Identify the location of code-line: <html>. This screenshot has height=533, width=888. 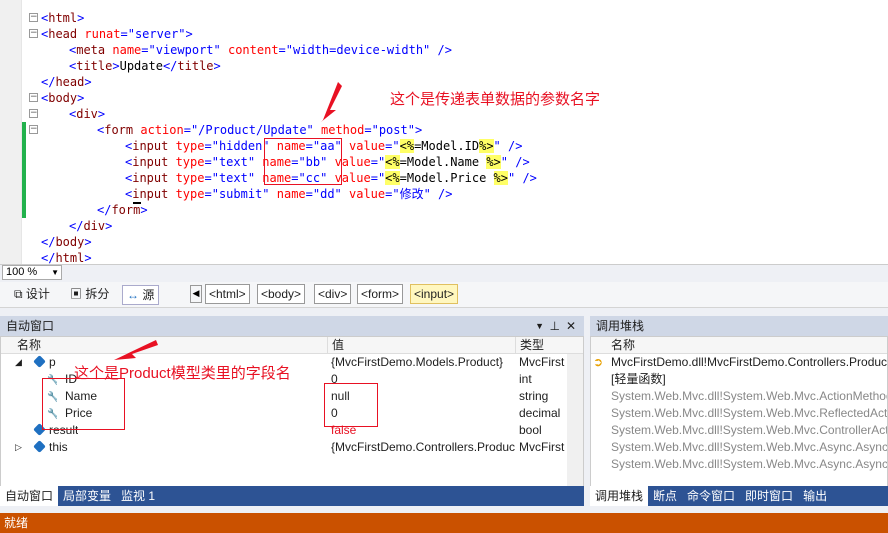
(62, 18).